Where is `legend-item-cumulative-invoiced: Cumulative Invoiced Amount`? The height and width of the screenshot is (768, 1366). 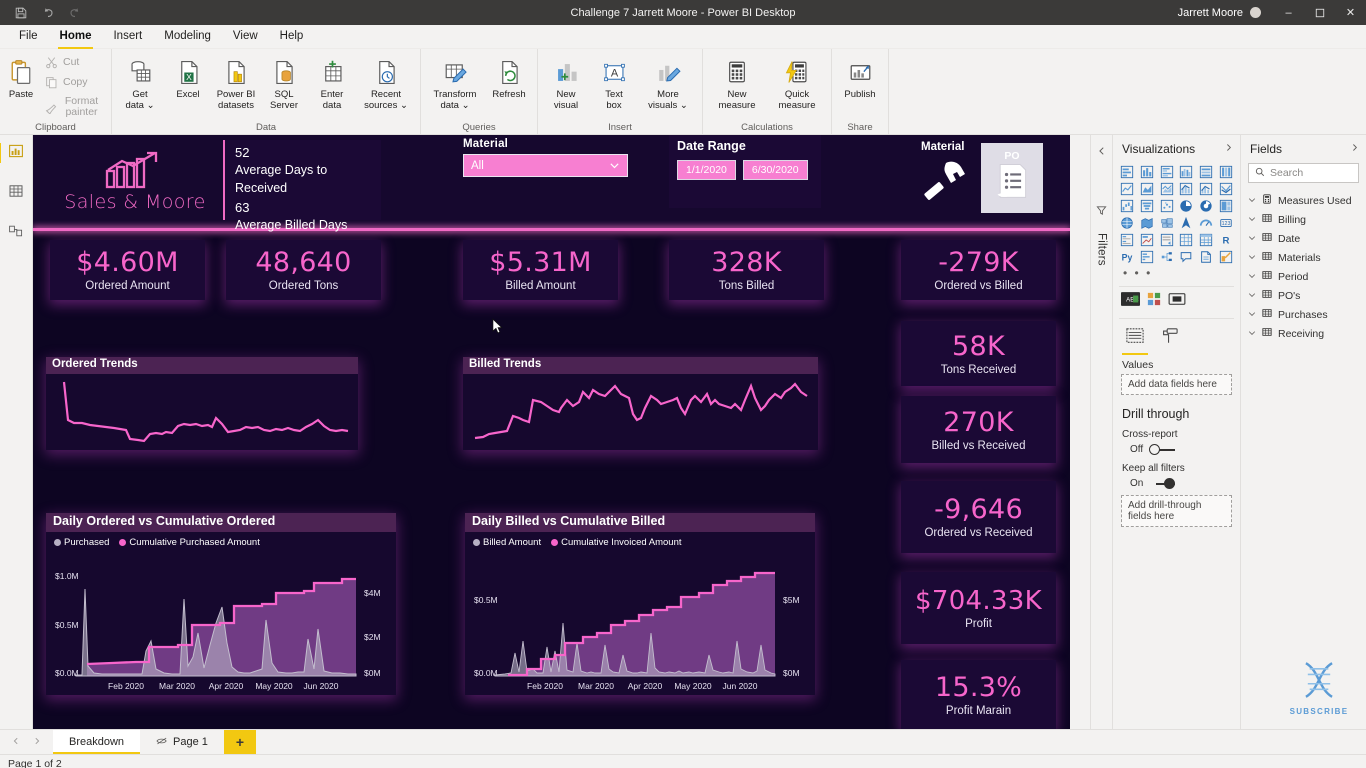 legend-item-cumulative-invoiced: Cumulative Invoiced Amount is located at coordinates (616, 542).